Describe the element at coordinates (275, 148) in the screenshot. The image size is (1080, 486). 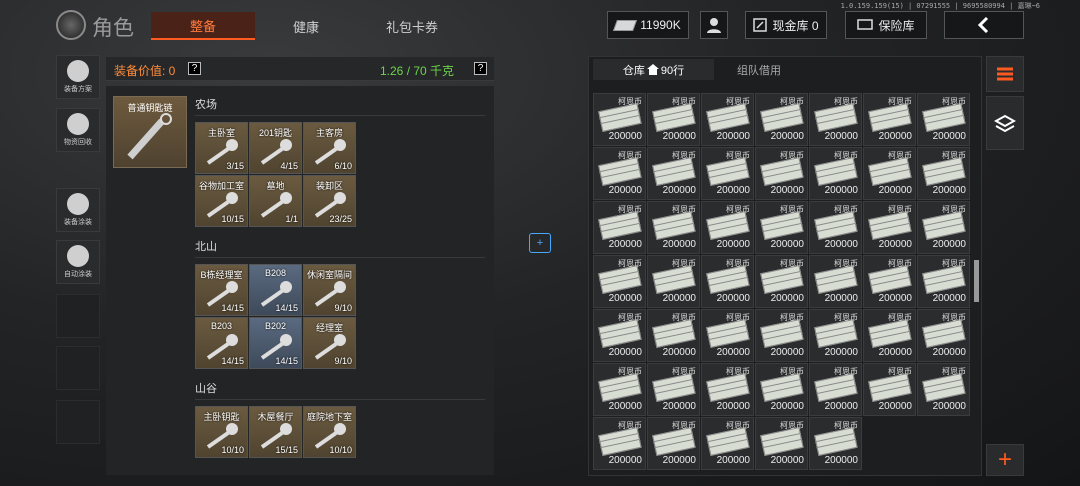
I see `key-slot: 201钥匙 4/15` at that location.